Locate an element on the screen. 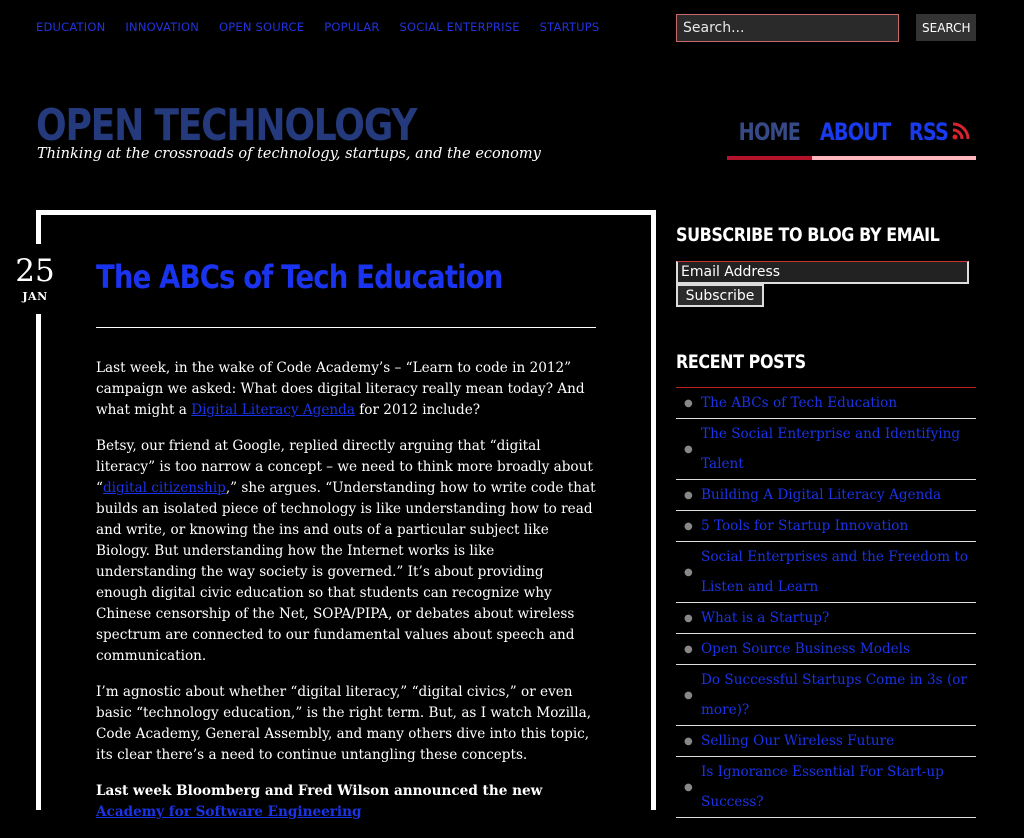  main-nav: HOME ABOUT RSS is located at coordinates (851, 139).